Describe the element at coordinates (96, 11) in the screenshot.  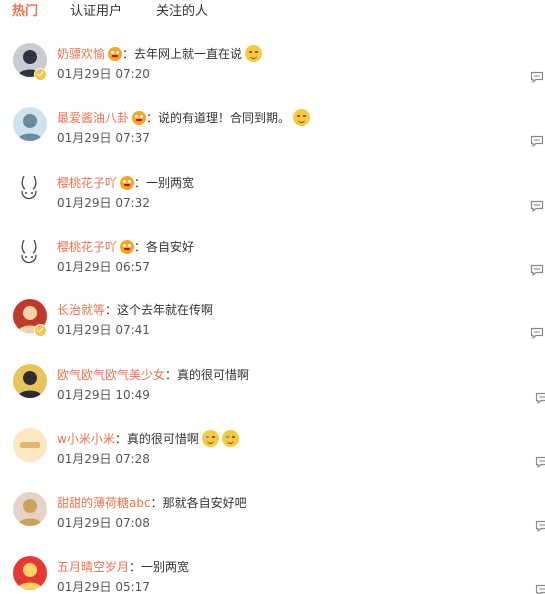
I see `tab-verified-users: 认证用户` at that location.